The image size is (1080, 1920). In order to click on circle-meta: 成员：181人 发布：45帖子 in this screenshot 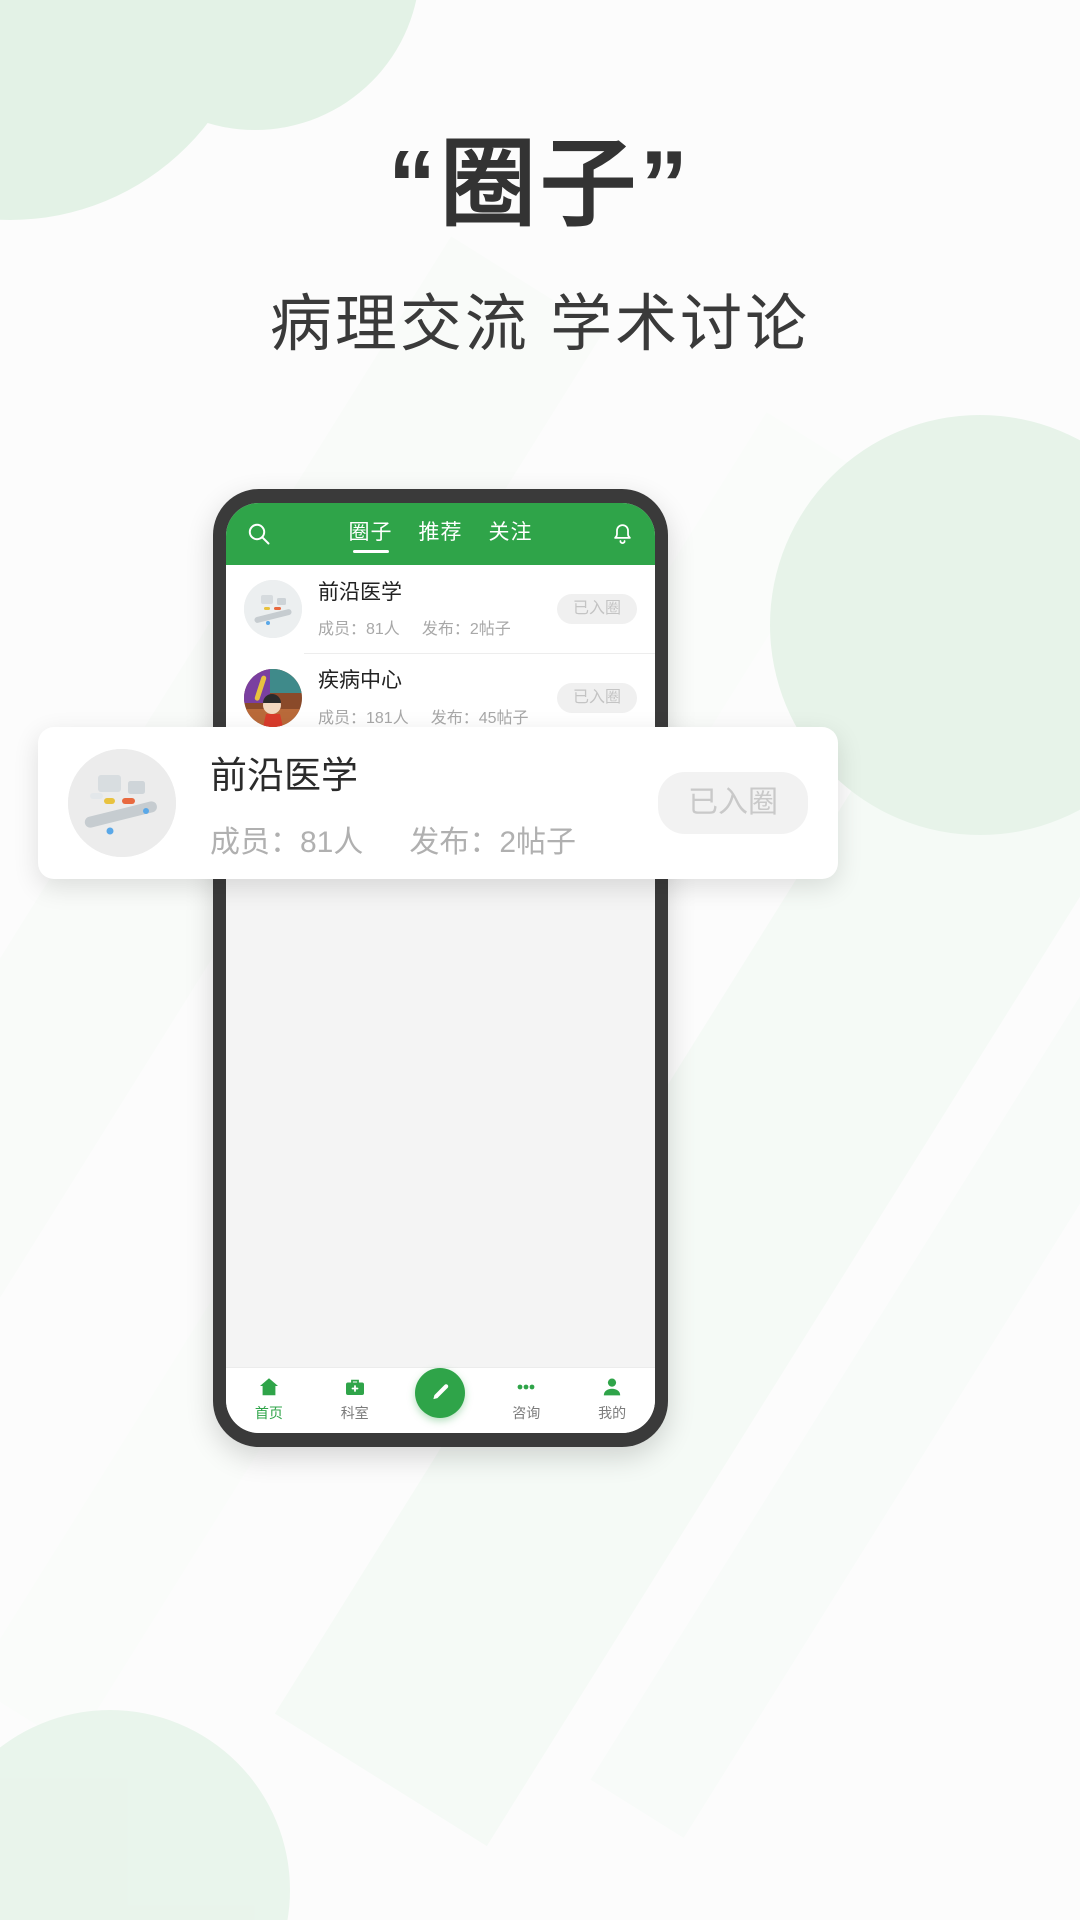, I will do `click(437, 716)`.